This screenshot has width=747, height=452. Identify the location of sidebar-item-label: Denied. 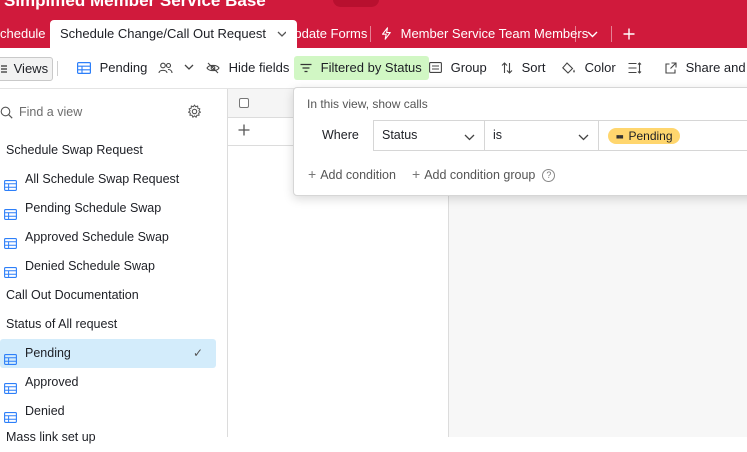
(45, 411).